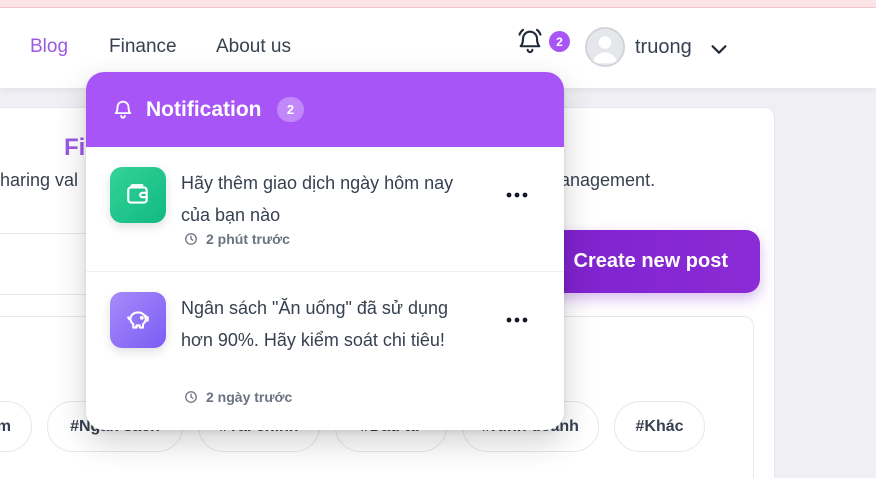 The image size is (876, 478). Describe the element at coordinates (138, 320) in the screenshot. I see `piggy-bank-icon` at that location.